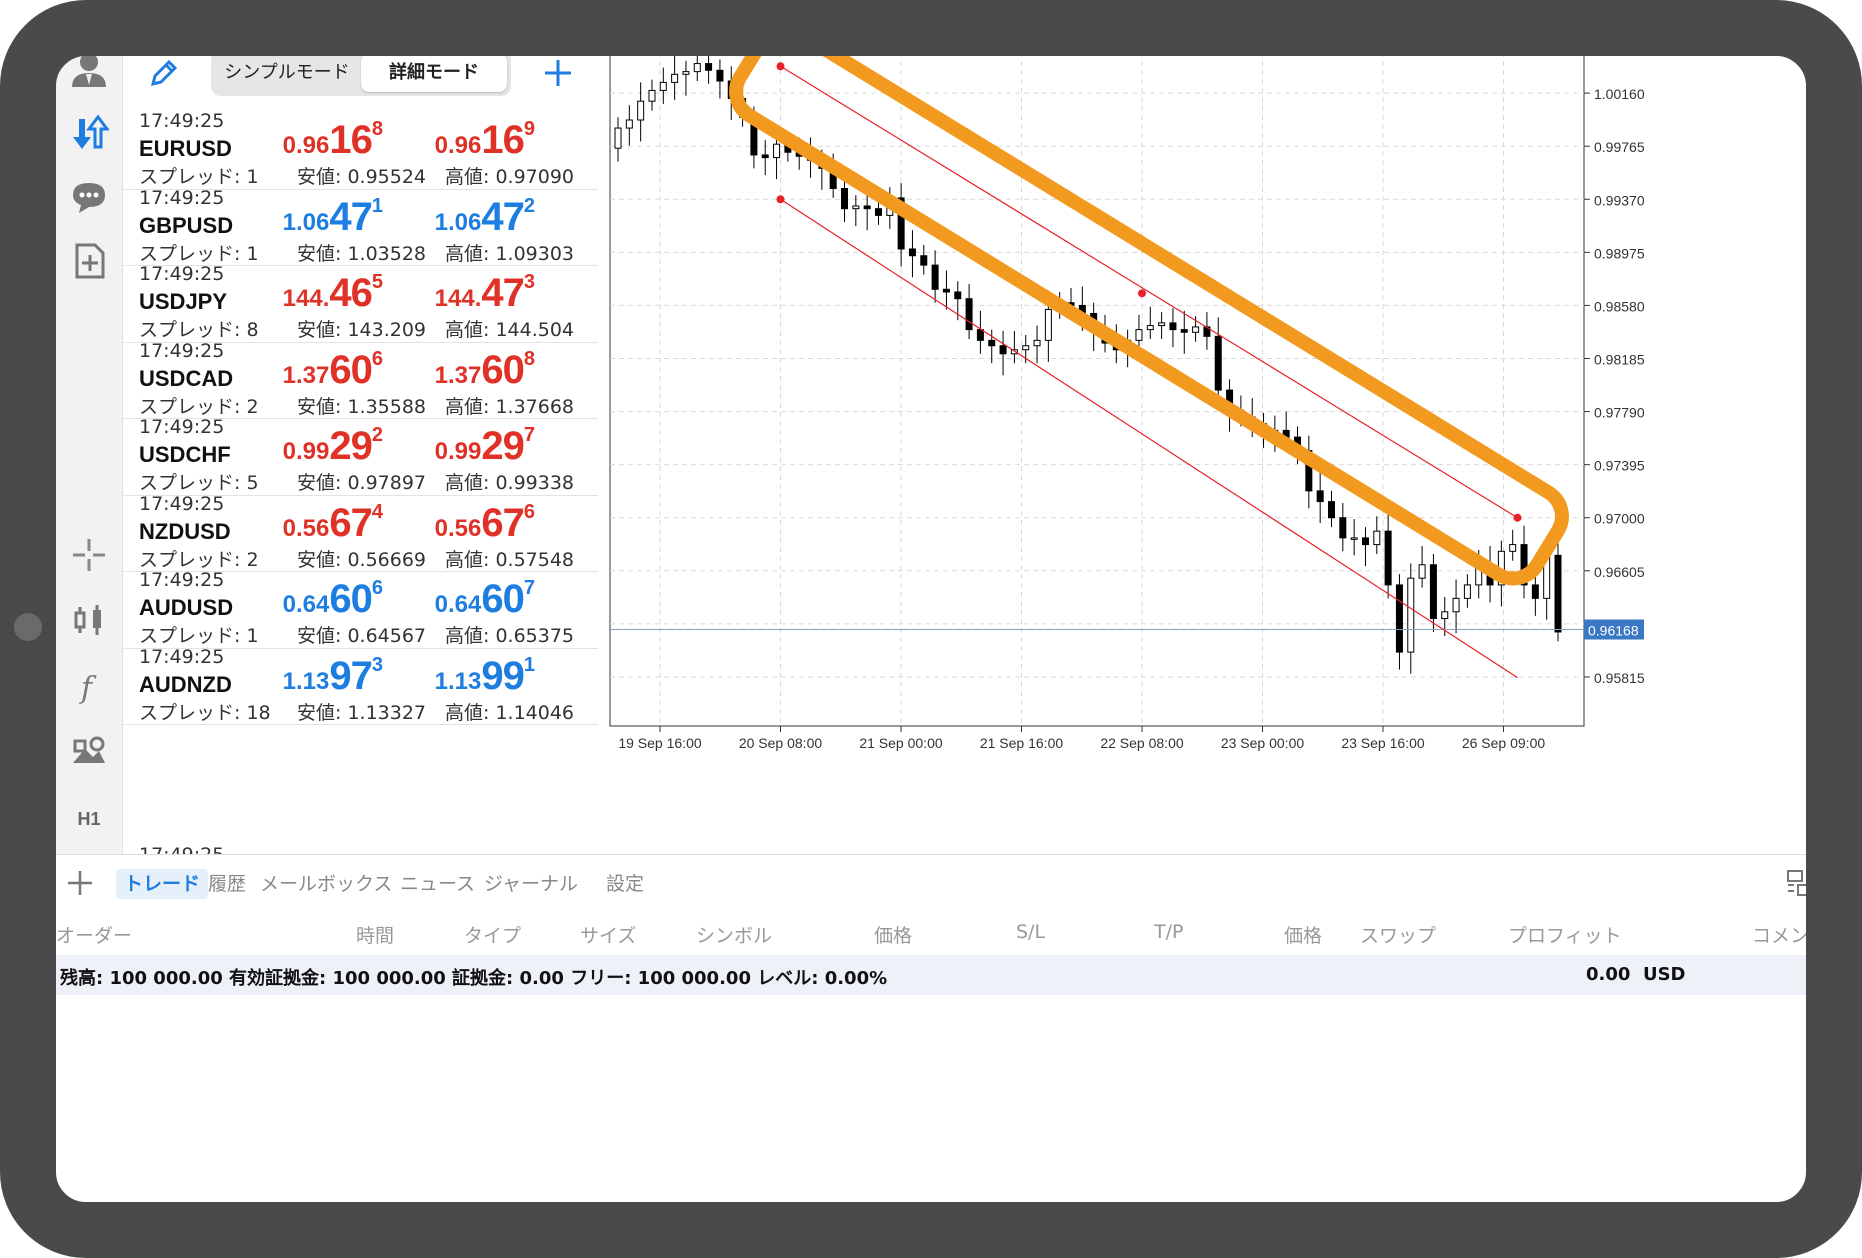 The image size is (1862, 1258). I want to click on quote-low: 安値: 1.13327, so click(362, 712).